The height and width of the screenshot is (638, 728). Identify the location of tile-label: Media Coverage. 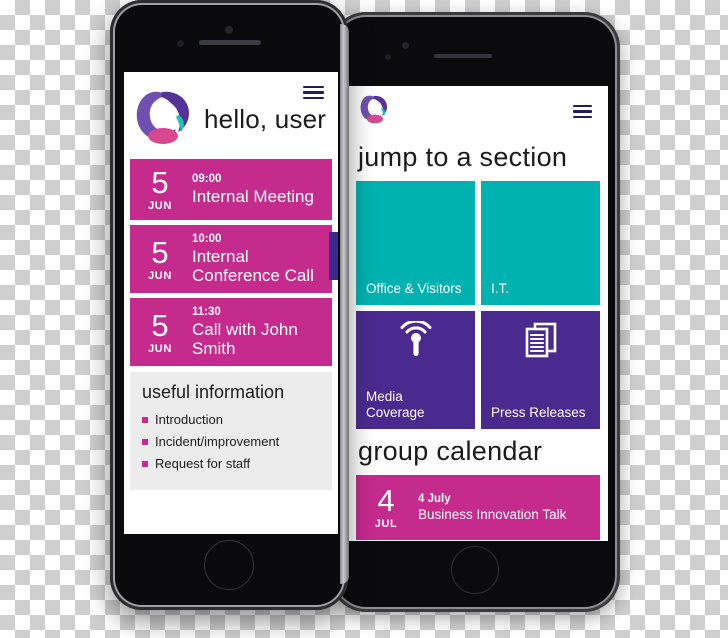
(395, 404).